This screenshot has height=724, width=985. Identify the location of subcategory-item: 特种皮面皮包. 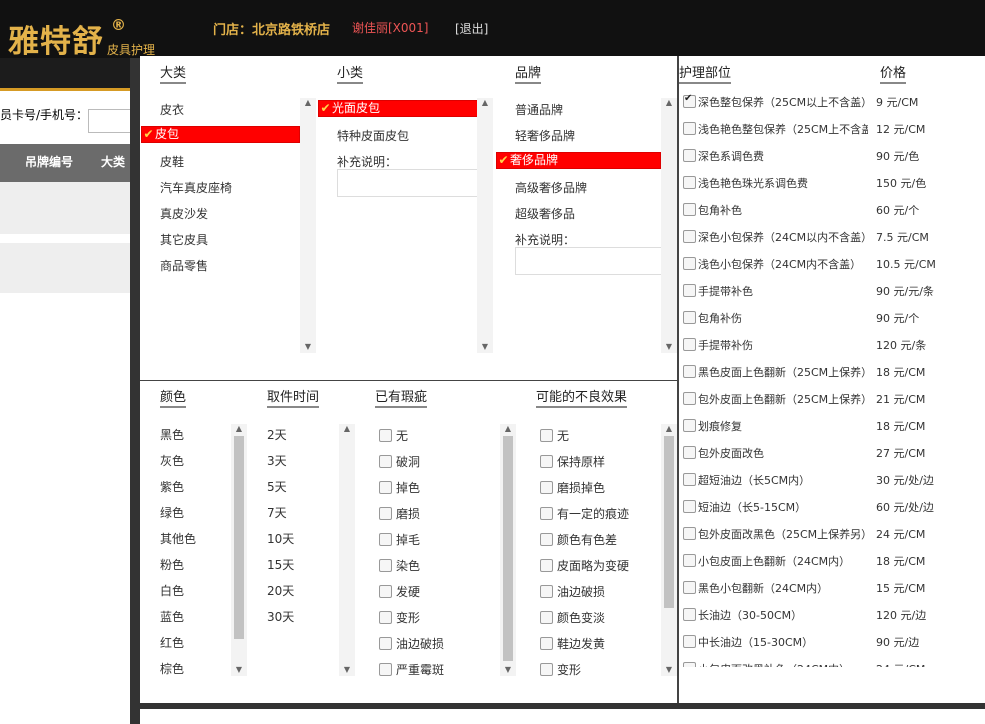
(373, 135).